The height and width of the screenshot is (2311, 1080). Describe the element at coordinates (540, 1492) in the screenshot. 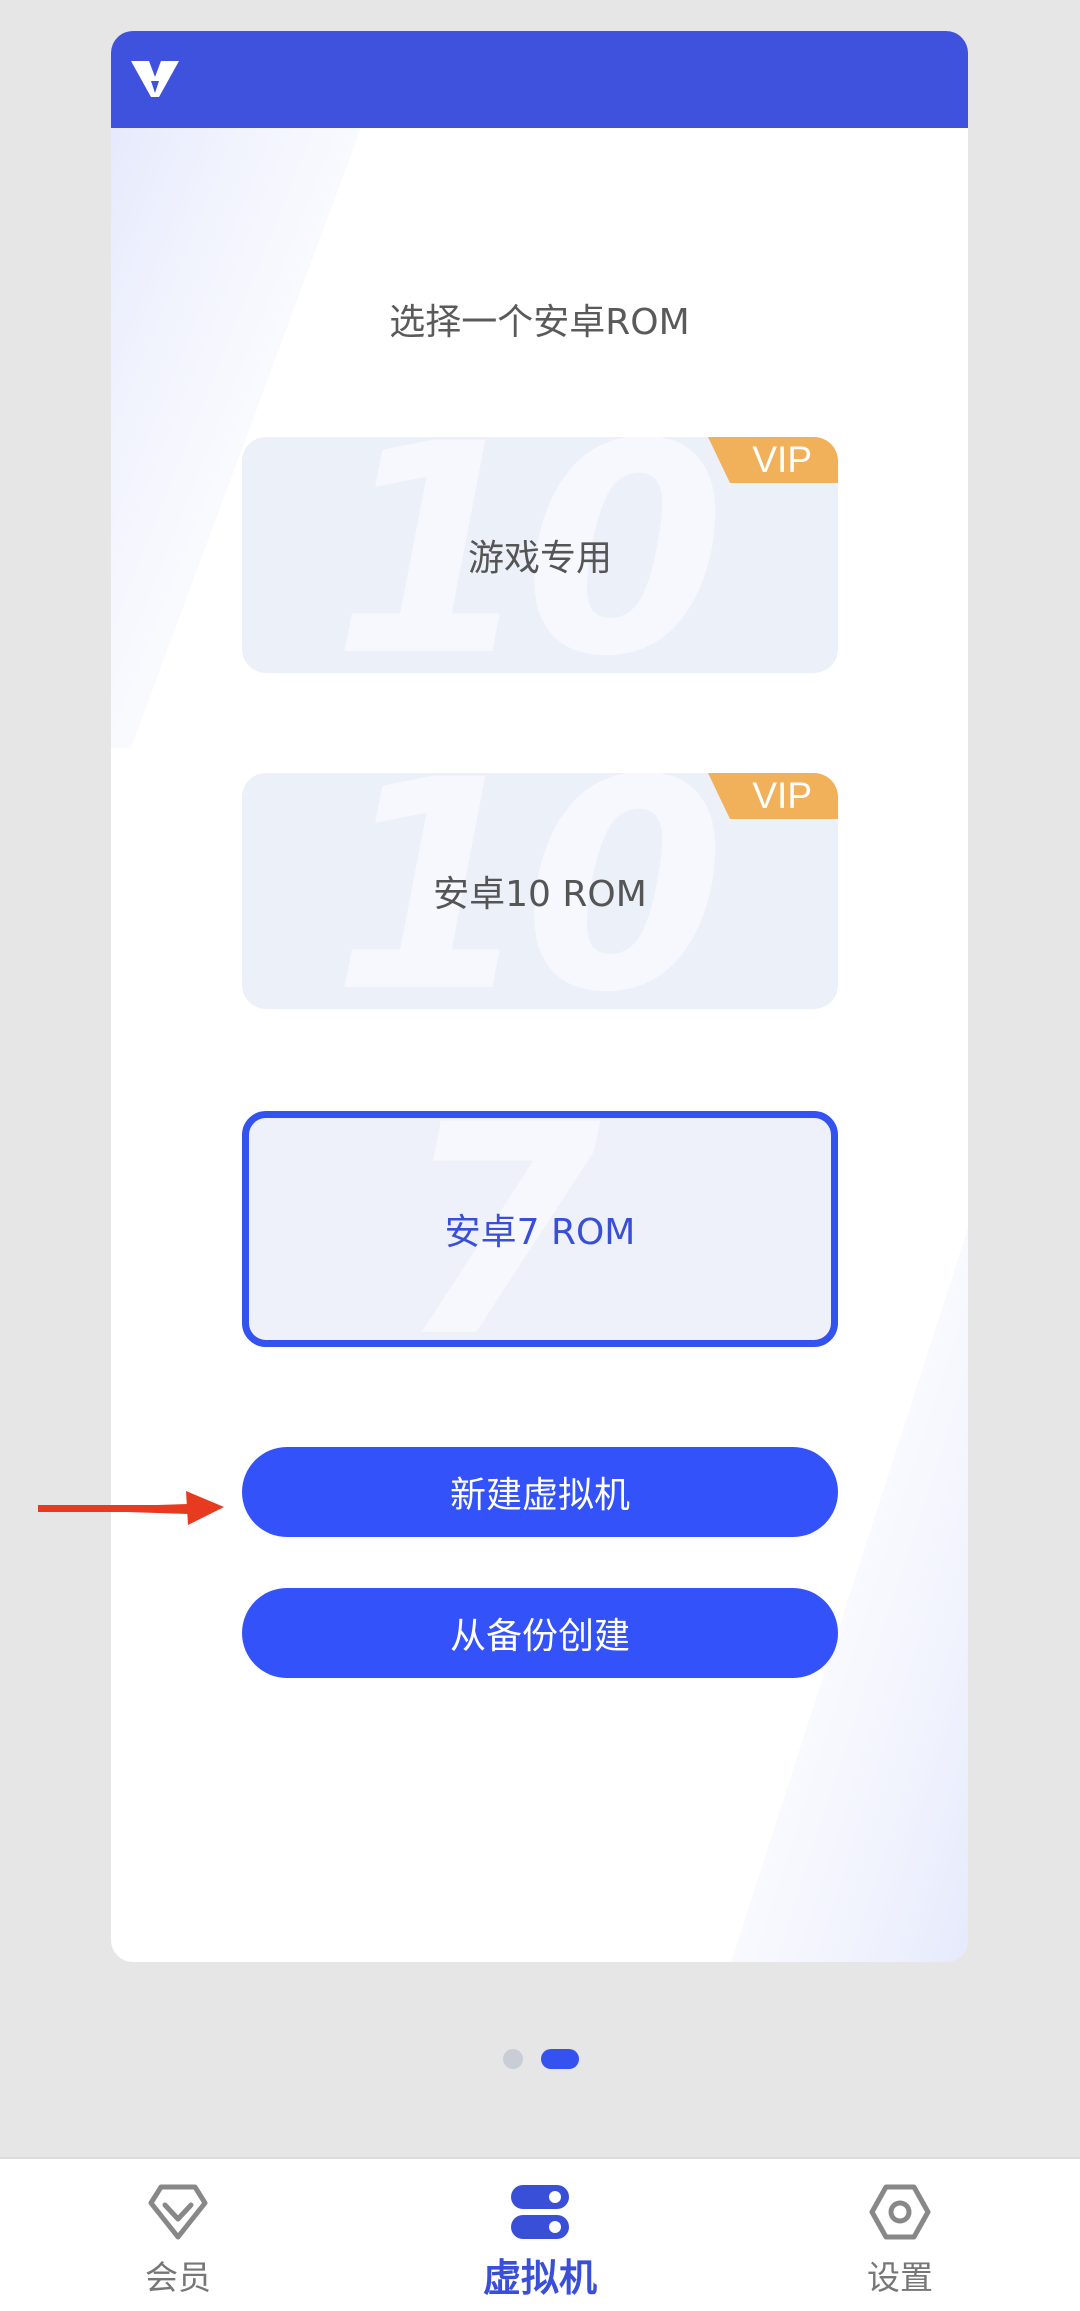

I see `create-vm-button: 新建虚拟机` at that location.